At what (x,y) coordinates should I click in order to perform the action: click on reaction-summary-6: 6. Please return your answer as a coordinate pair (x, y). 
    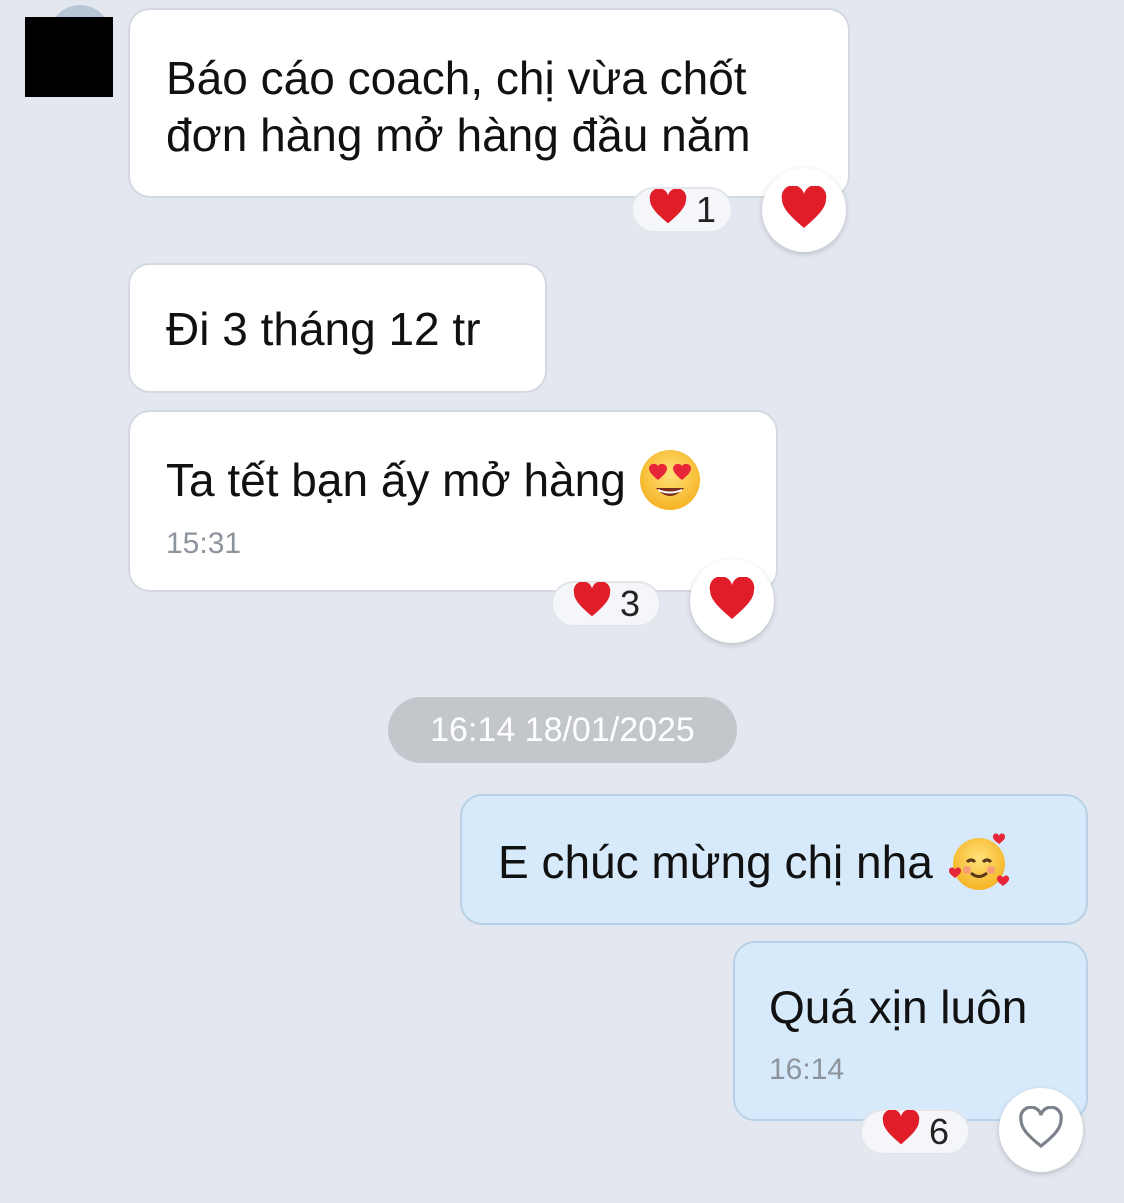
    Looking at the image, I should click on (915, 1131).